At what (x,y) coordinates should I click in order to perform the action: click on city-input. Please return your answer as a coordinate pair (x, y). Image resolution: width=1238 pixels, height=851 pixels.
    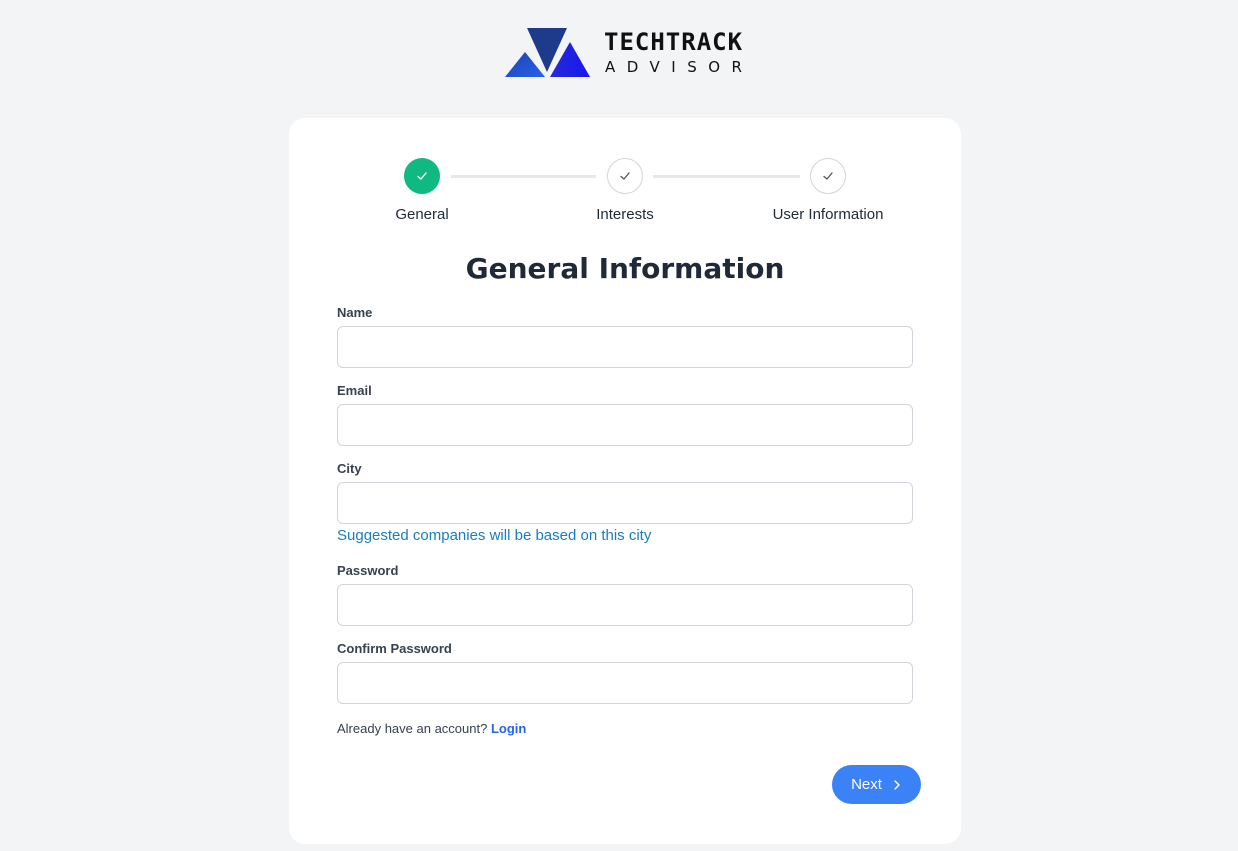
    Looking at the image, I should click on (625, 503).